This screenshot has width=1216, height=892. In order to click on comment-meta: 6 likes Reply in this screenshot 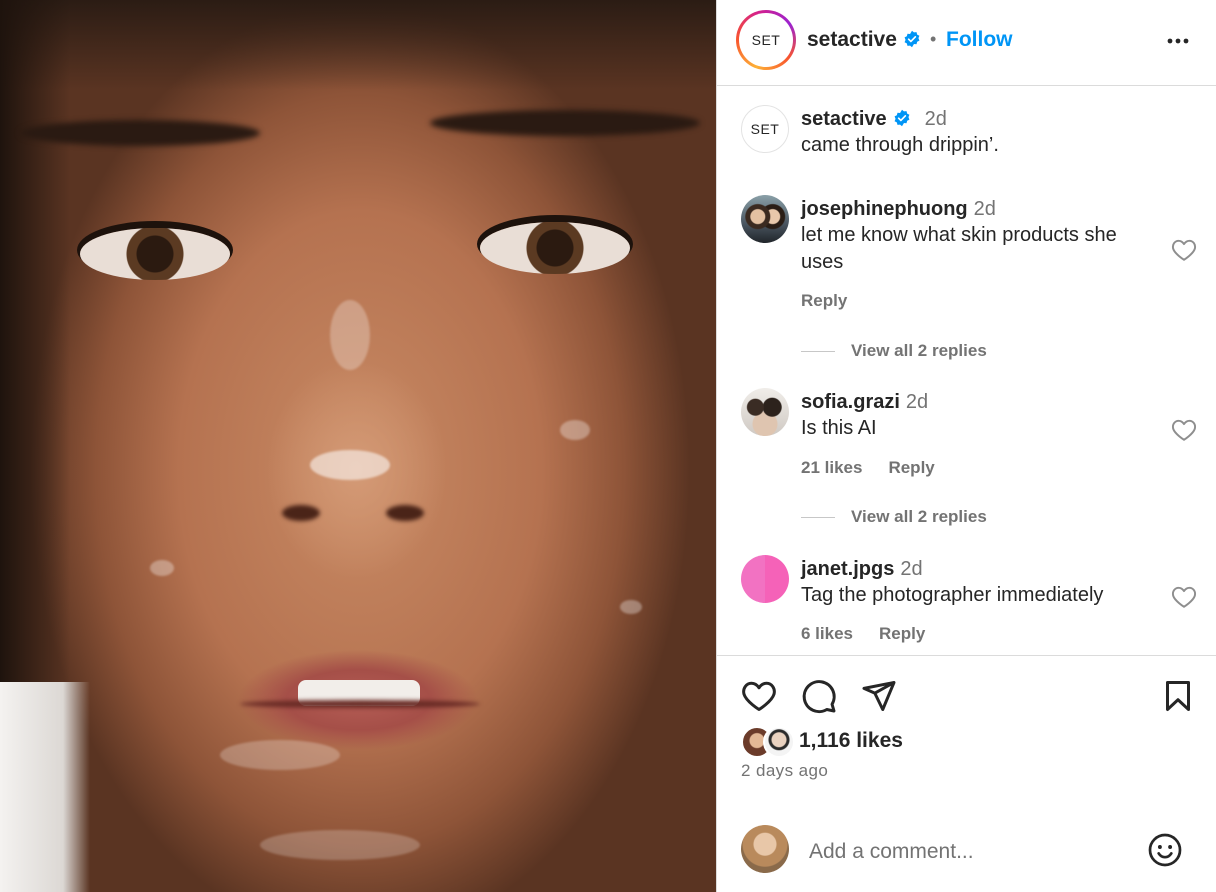, I will do `click(876, 634)`.